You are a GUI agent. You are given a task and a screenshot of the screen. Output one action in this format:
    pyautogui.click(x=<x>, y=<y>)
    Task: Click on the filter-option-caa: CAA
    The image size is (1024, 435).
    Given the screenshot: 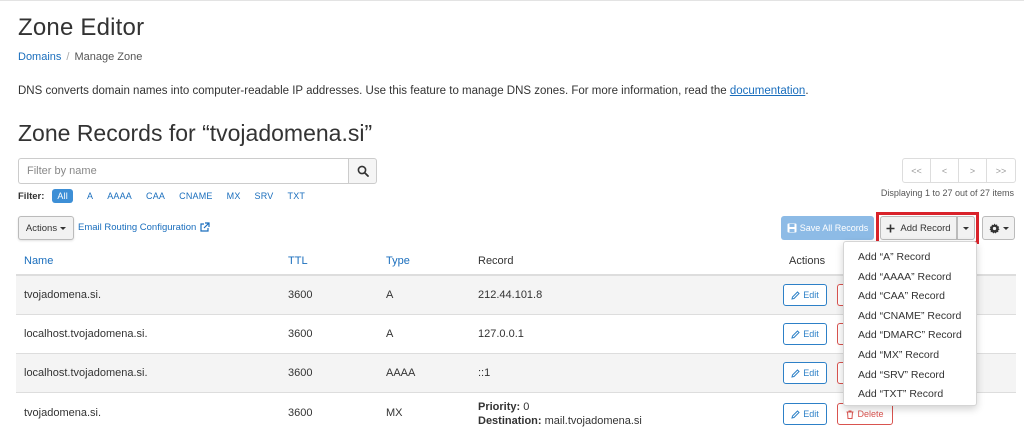 What is the action you would take?
    pyautogui.click(x=155, y=196)
    